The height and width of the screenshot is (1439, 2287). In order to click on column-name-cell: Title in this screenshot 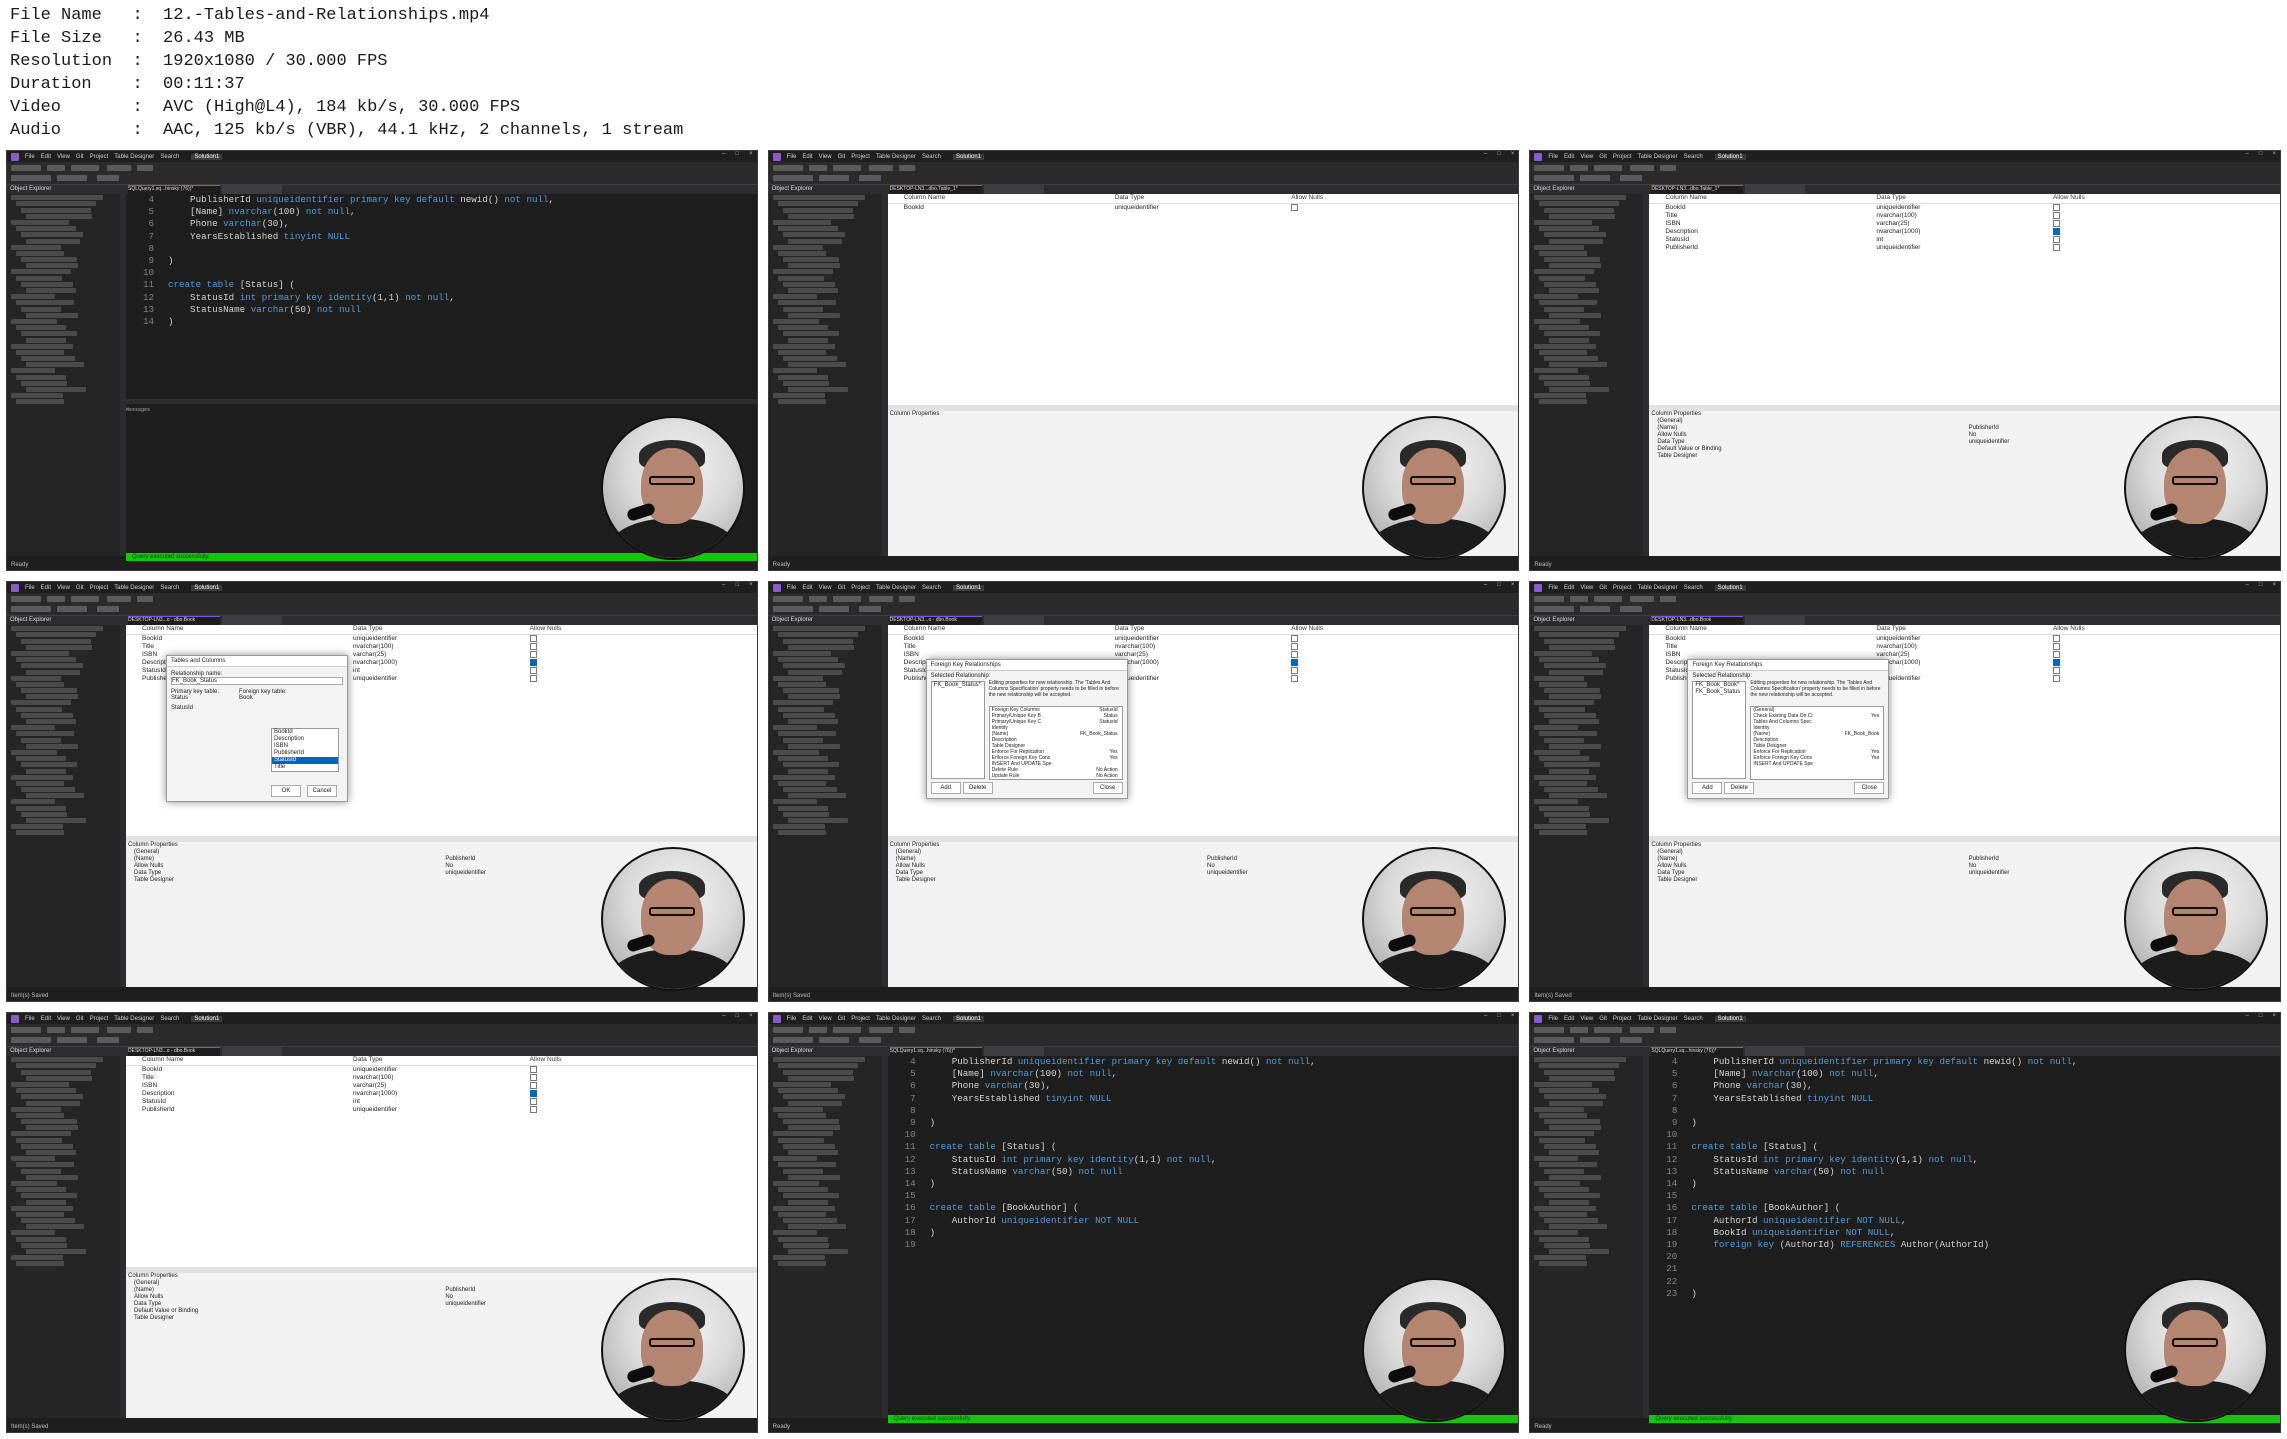, I will do `click(1762, 216)`.